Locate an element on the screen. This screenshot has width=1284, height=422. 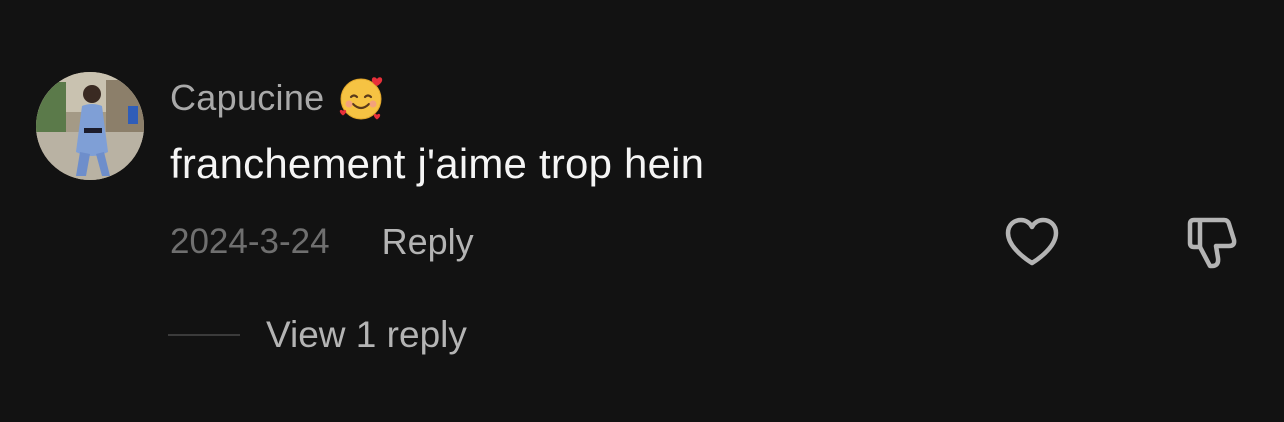
heart-outline-icon is located at coordinates (1032, 241).